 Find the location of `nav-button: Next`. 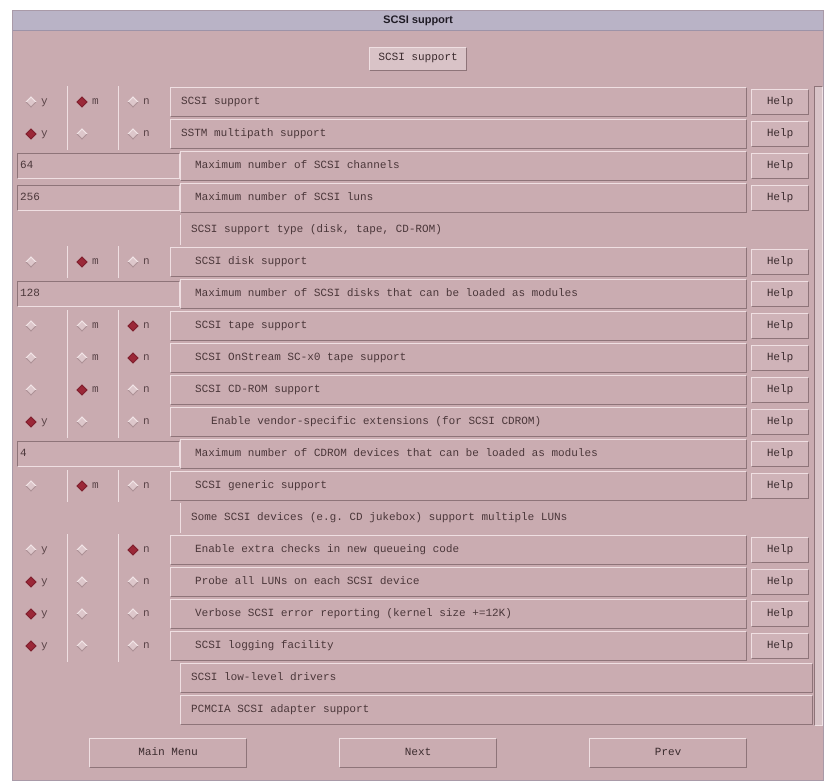

nav-button: Next is located at coordinates (418, 753).